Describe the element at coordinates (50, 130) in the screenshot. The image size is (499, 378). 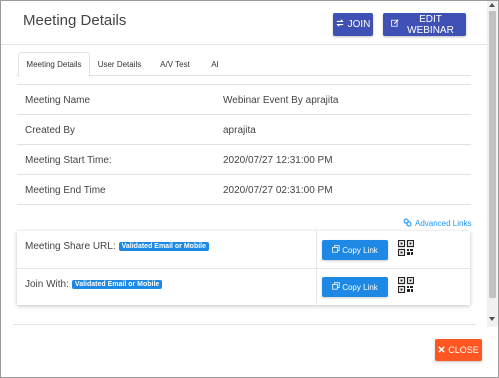
I see `created-by-label: Created By` at that location.